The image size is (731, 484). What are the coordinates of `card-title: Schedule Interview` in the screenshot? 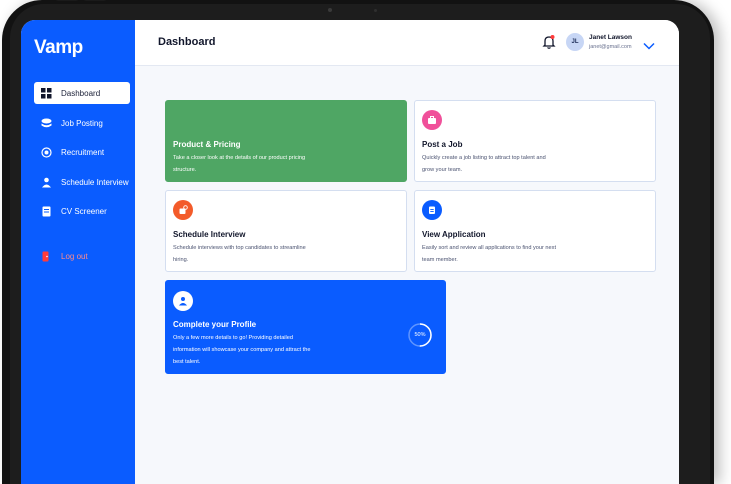 It's located at (209, 234).